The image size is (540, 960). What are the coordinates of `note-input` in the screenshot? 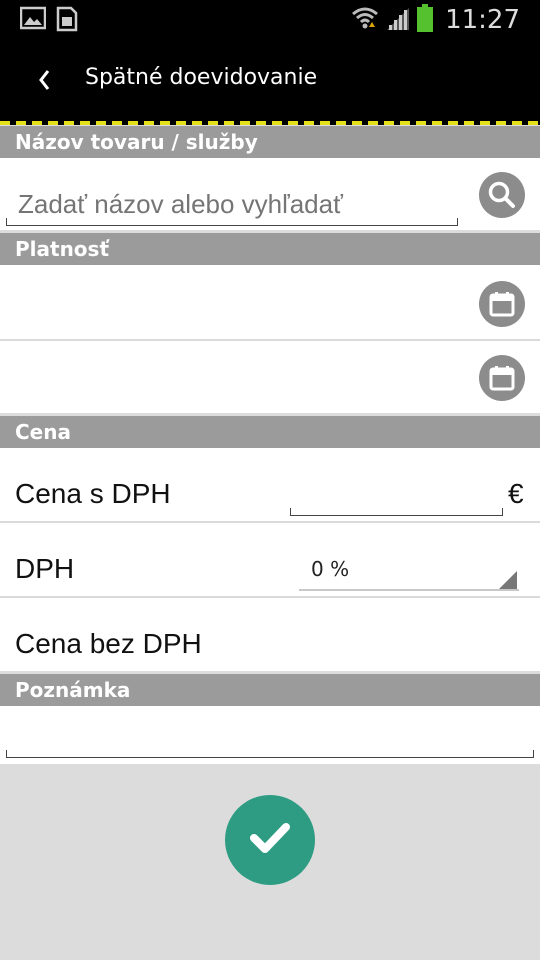 It's located at (269, 734).